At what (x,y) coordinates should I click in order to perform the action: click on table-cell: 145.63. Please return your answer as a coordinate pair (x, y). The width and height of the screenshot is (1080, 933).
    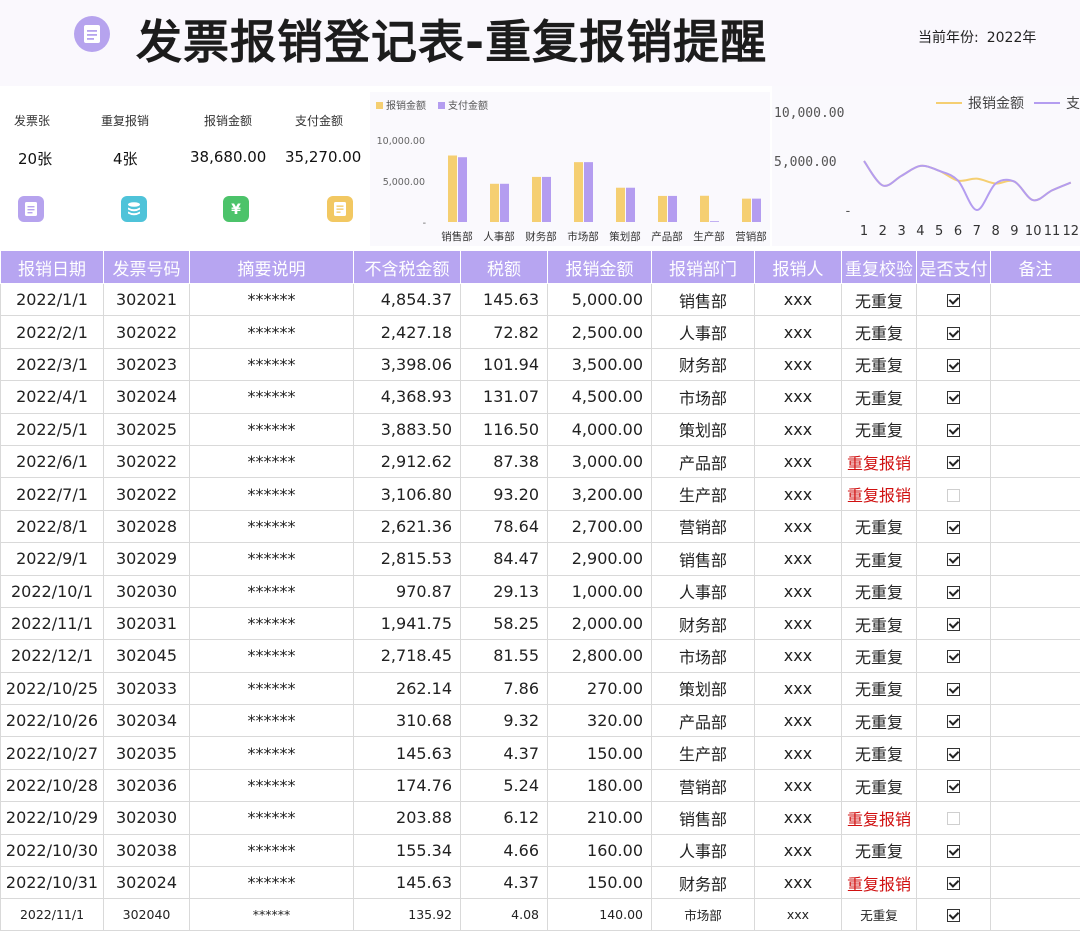
    Looking at the image, I should click on (407, 753).